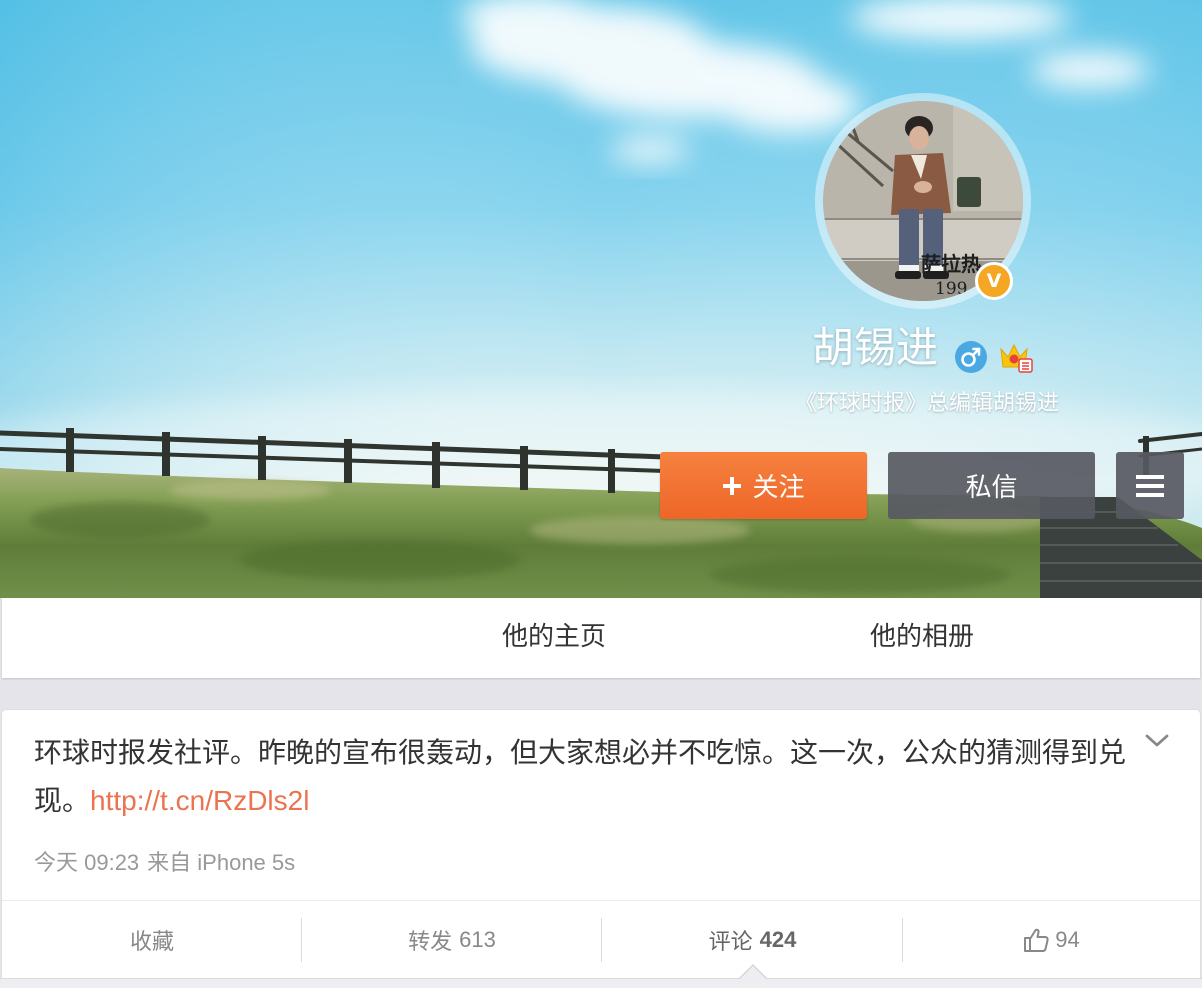  I want to click on post-time: 今天 09:23, so click(87, 862).